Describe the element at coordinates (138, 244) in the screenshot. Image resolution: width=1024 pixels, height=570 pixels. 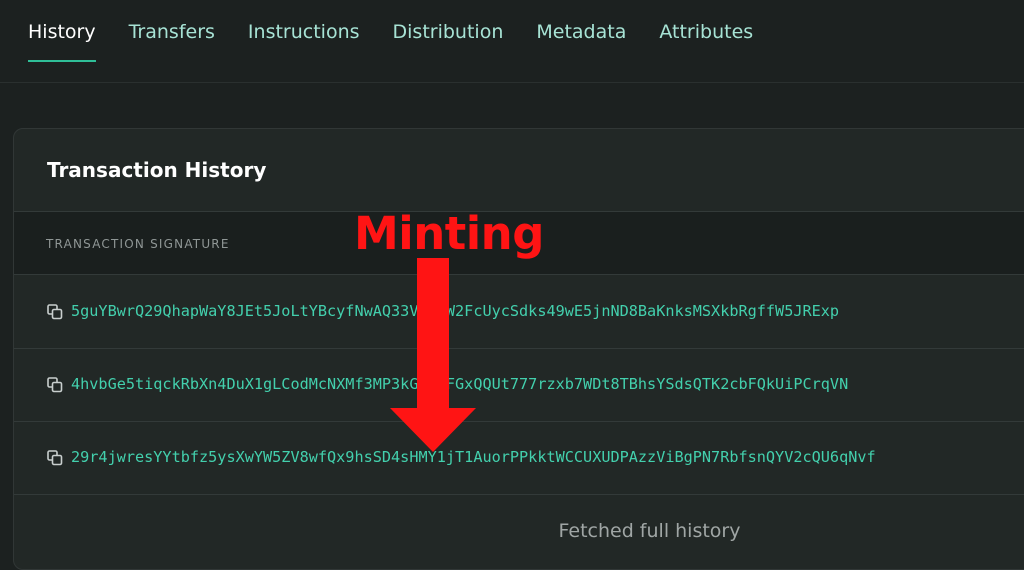
I see `column-header-signature: TRANSACTION SIGNATURE` at that location.